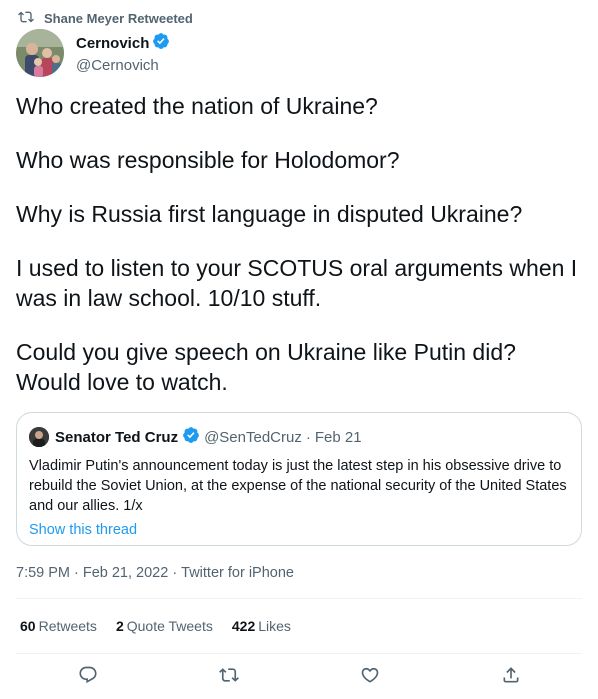  I want to click on retweets-label: Retweets, so click(67, 626).